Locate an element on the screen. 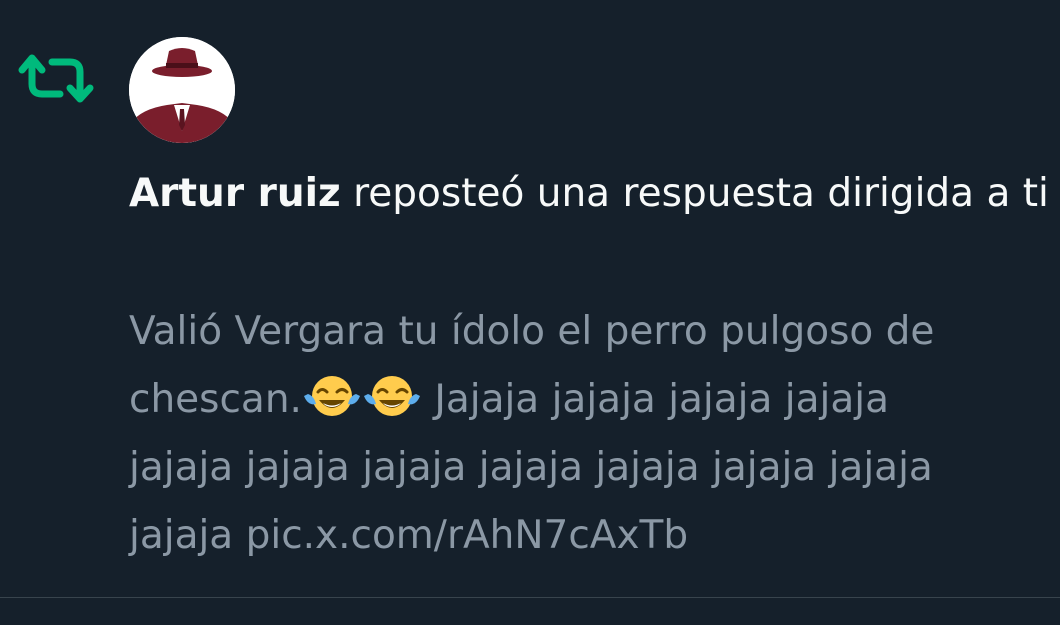  tweet-line: jajaja pic.x.com/rAhN7cAxTb is located at coordinates (409, 535).